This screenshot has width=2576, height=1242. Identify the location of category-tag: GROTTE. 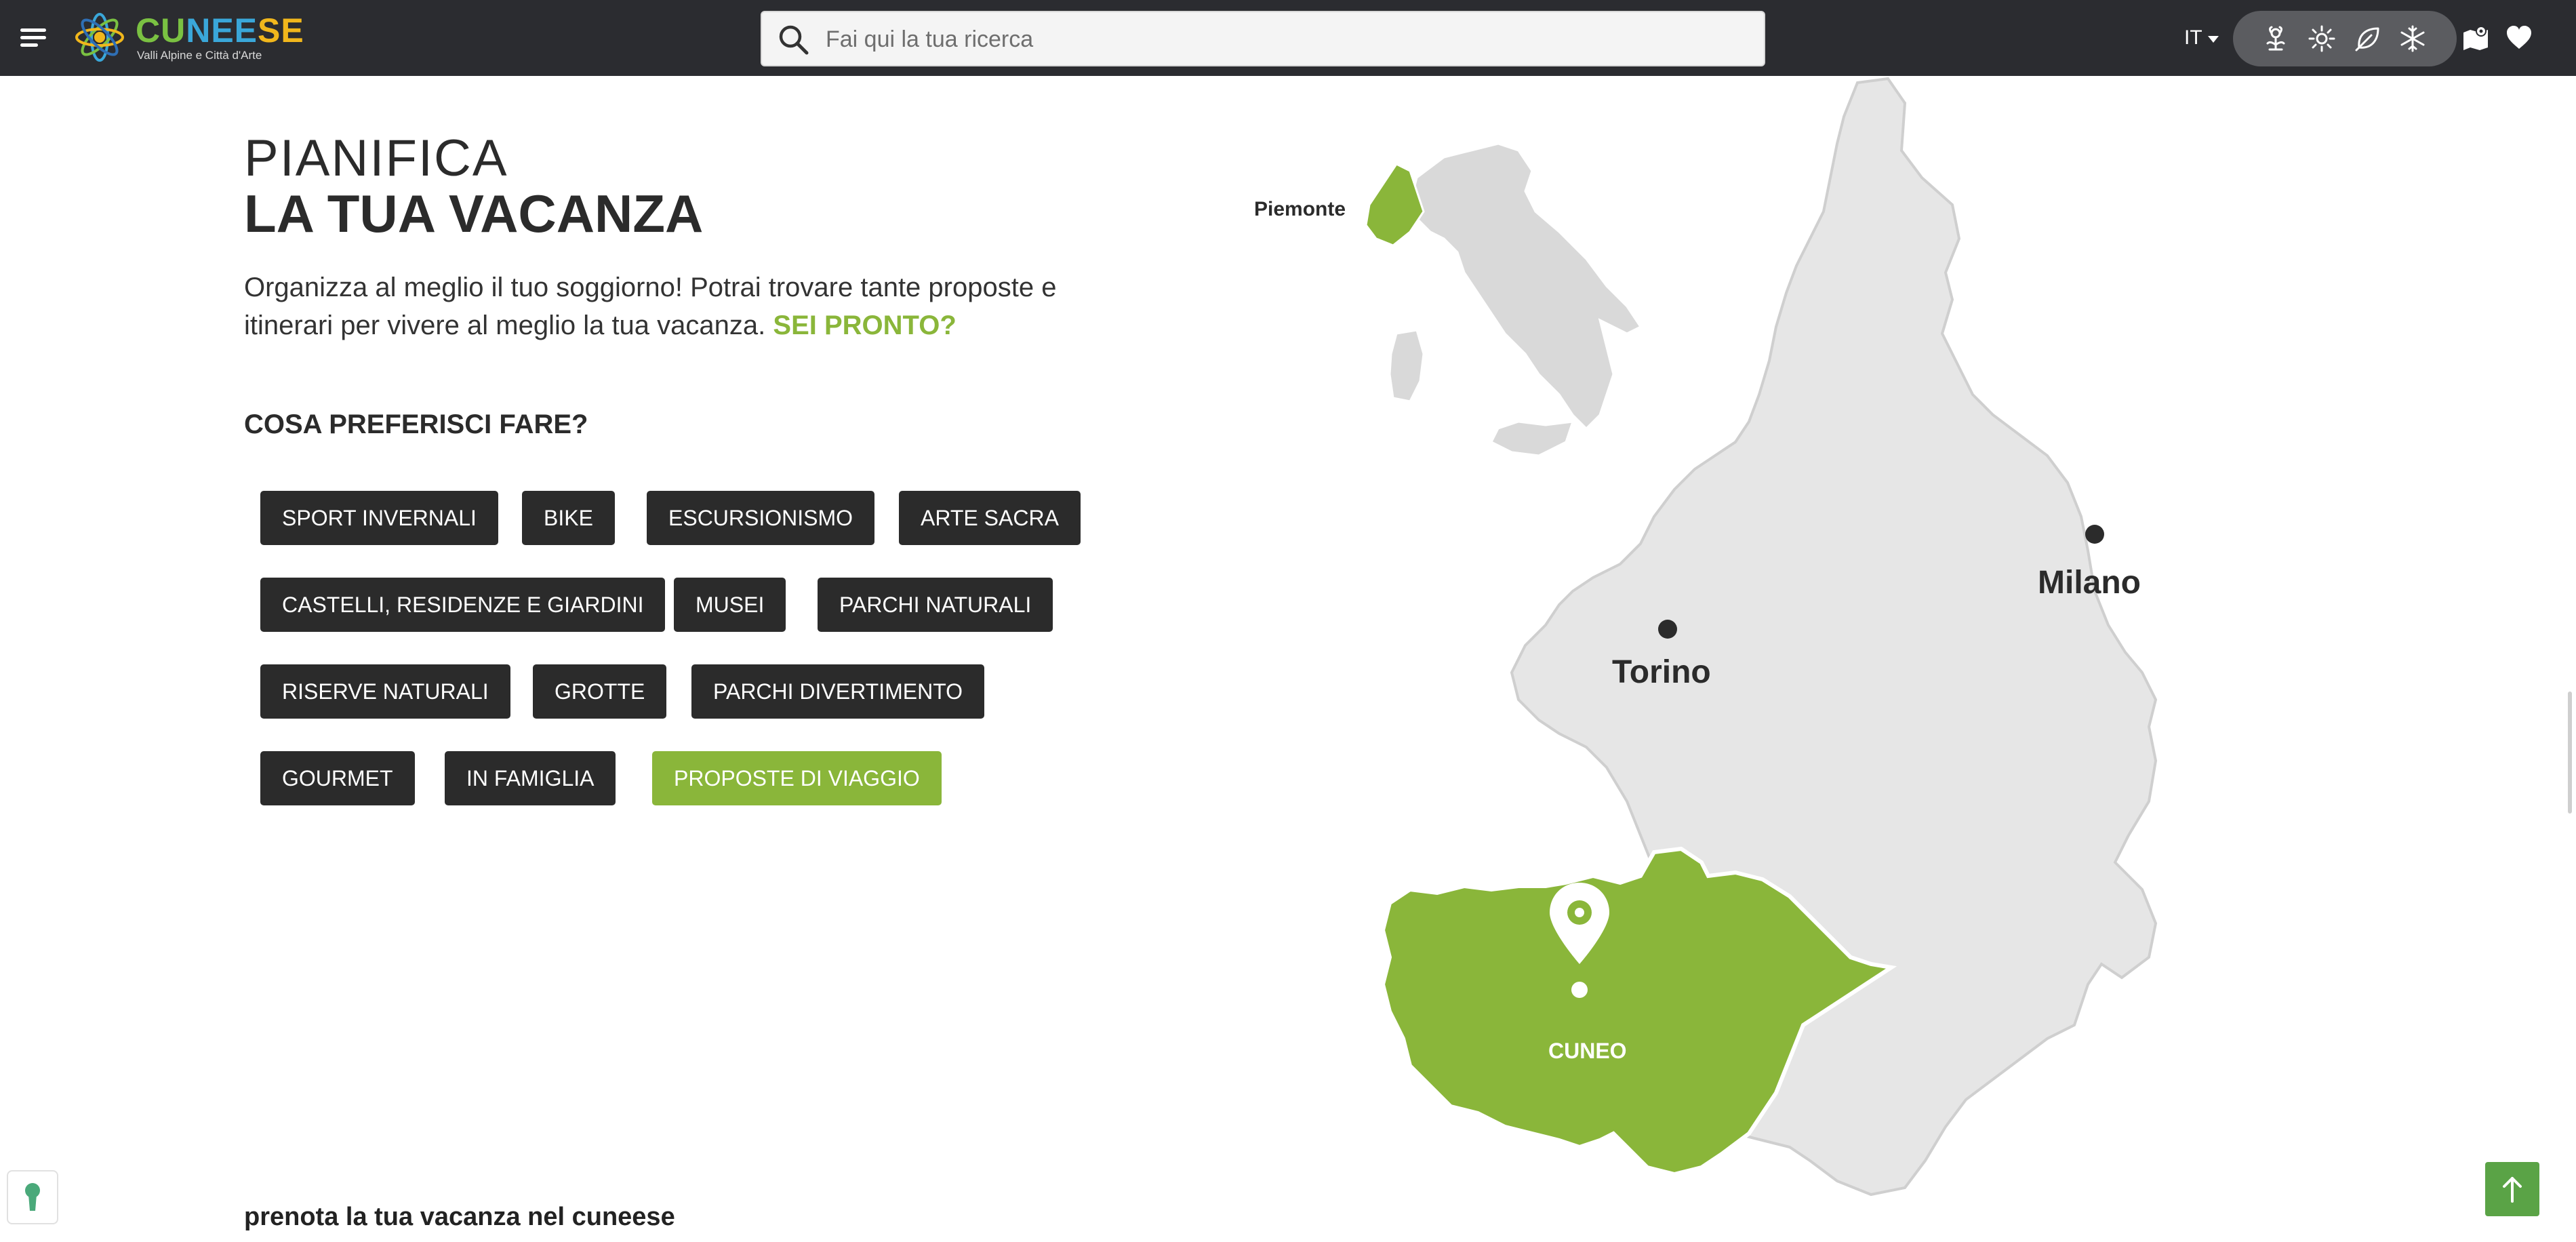
(600, 691).